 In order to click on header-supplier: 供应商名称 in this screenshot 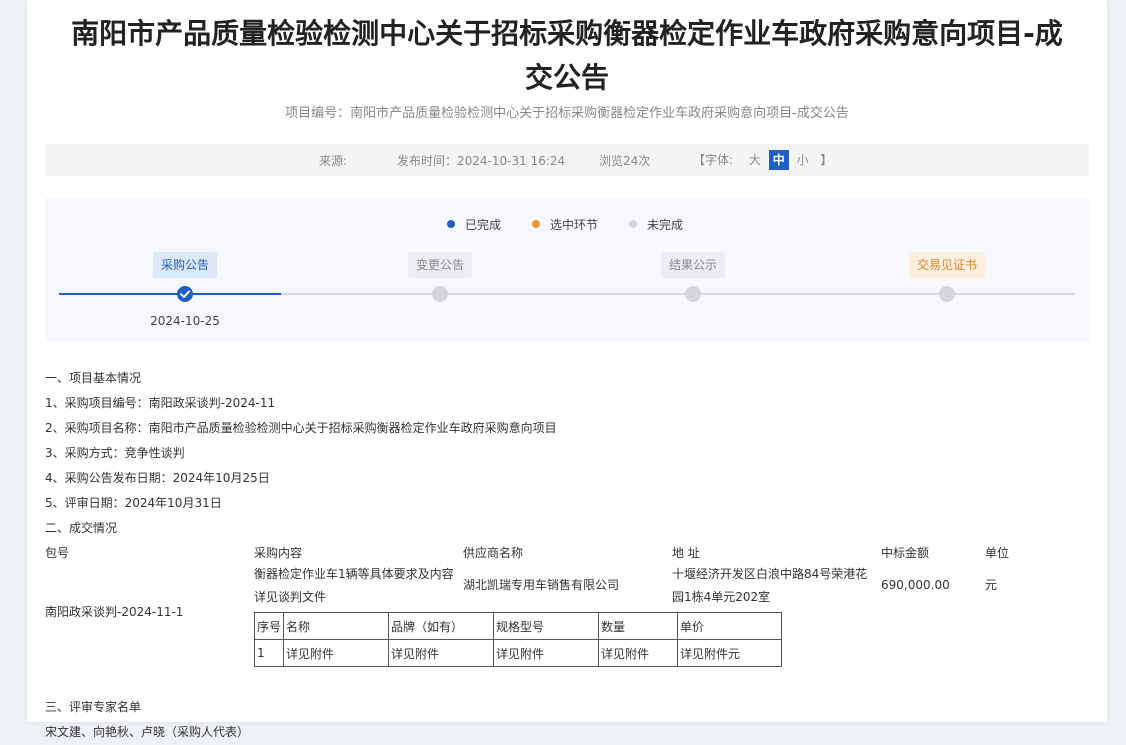, I will do `click(493, 553)`.